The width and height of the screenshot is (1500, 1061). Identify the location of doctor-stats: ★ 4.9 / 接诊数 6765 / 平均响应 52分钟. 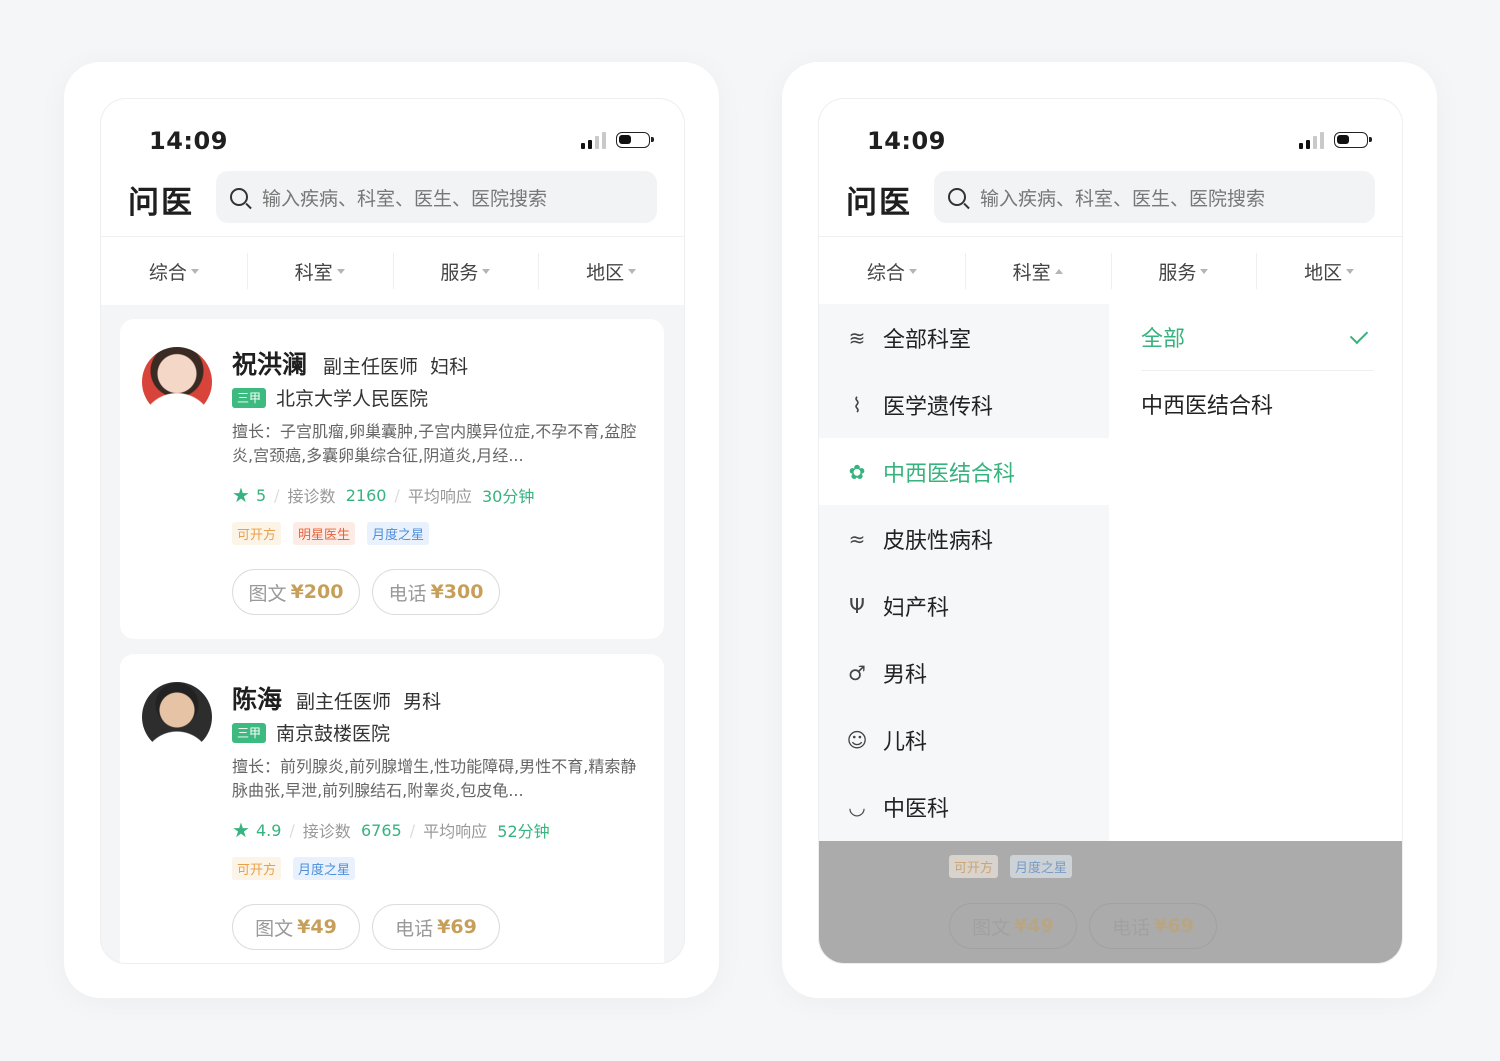
(391, 830).